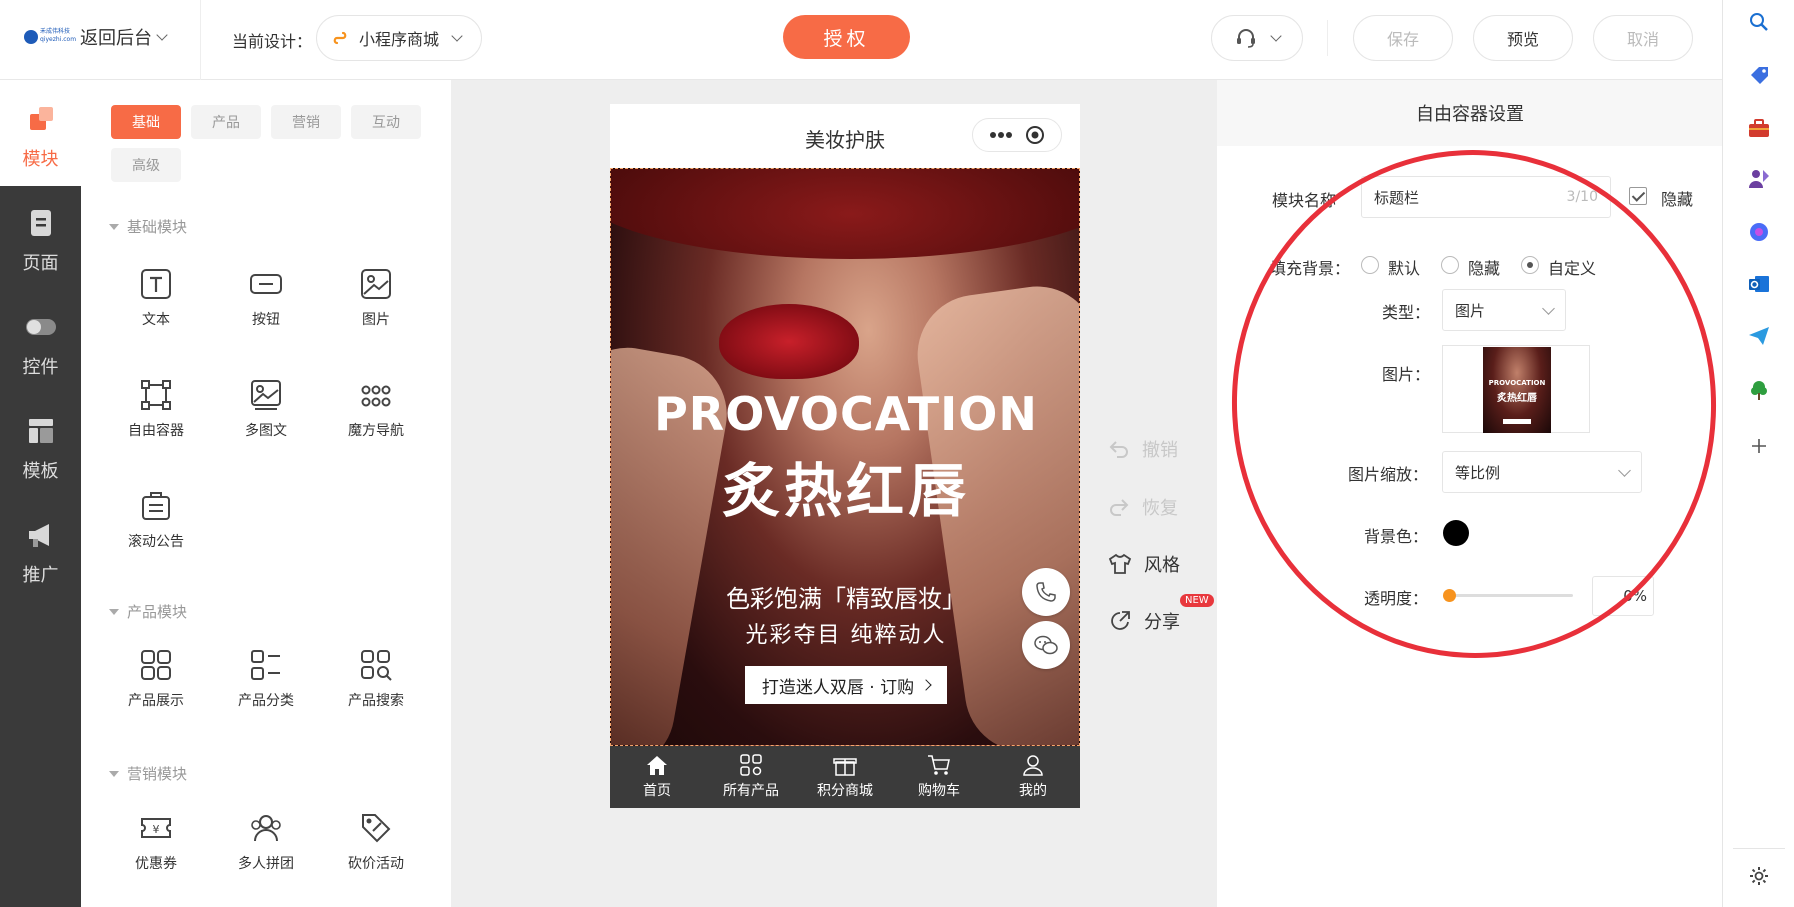  I want to click on search-icon, so click(1759, 22).